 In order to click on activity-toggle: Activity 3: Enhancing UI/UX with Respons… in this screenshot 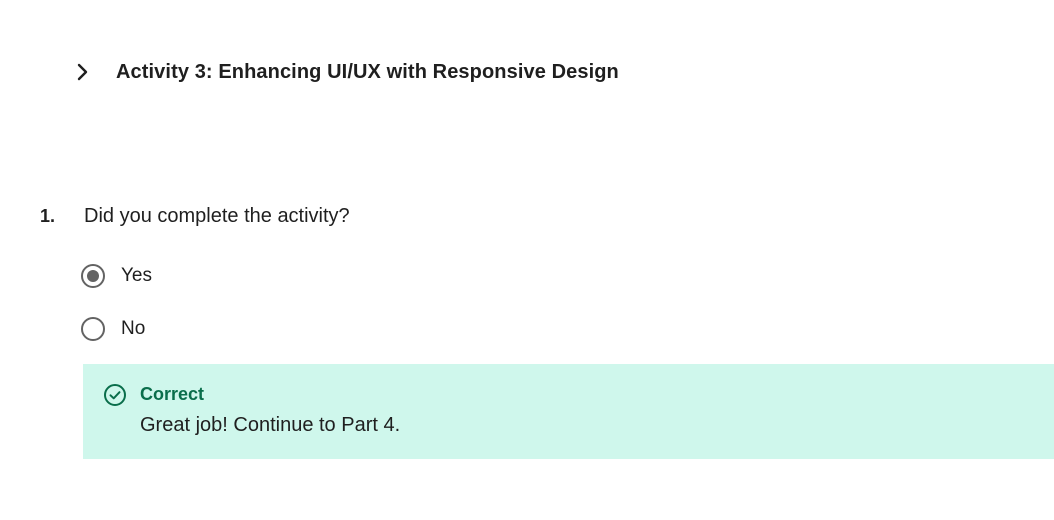, I will do `click(346, 72)`.